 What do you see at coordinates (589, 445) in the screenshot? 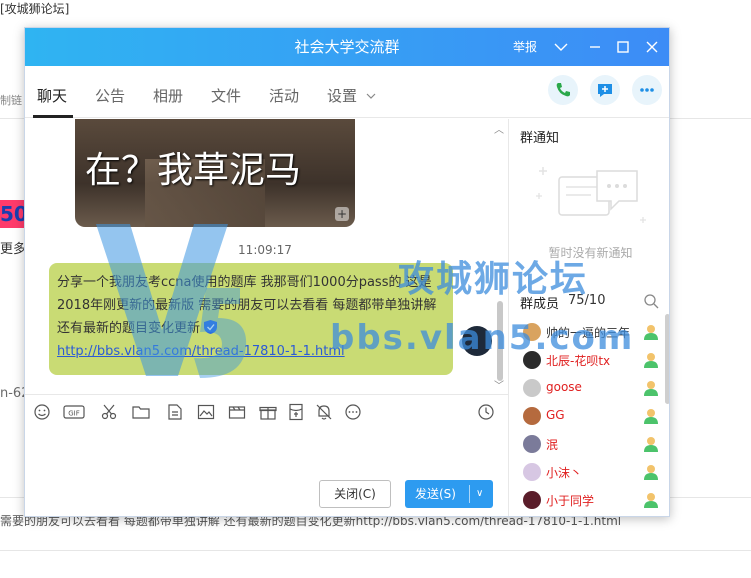
I see `member-row: 泯` at bounding box center [589, 445].